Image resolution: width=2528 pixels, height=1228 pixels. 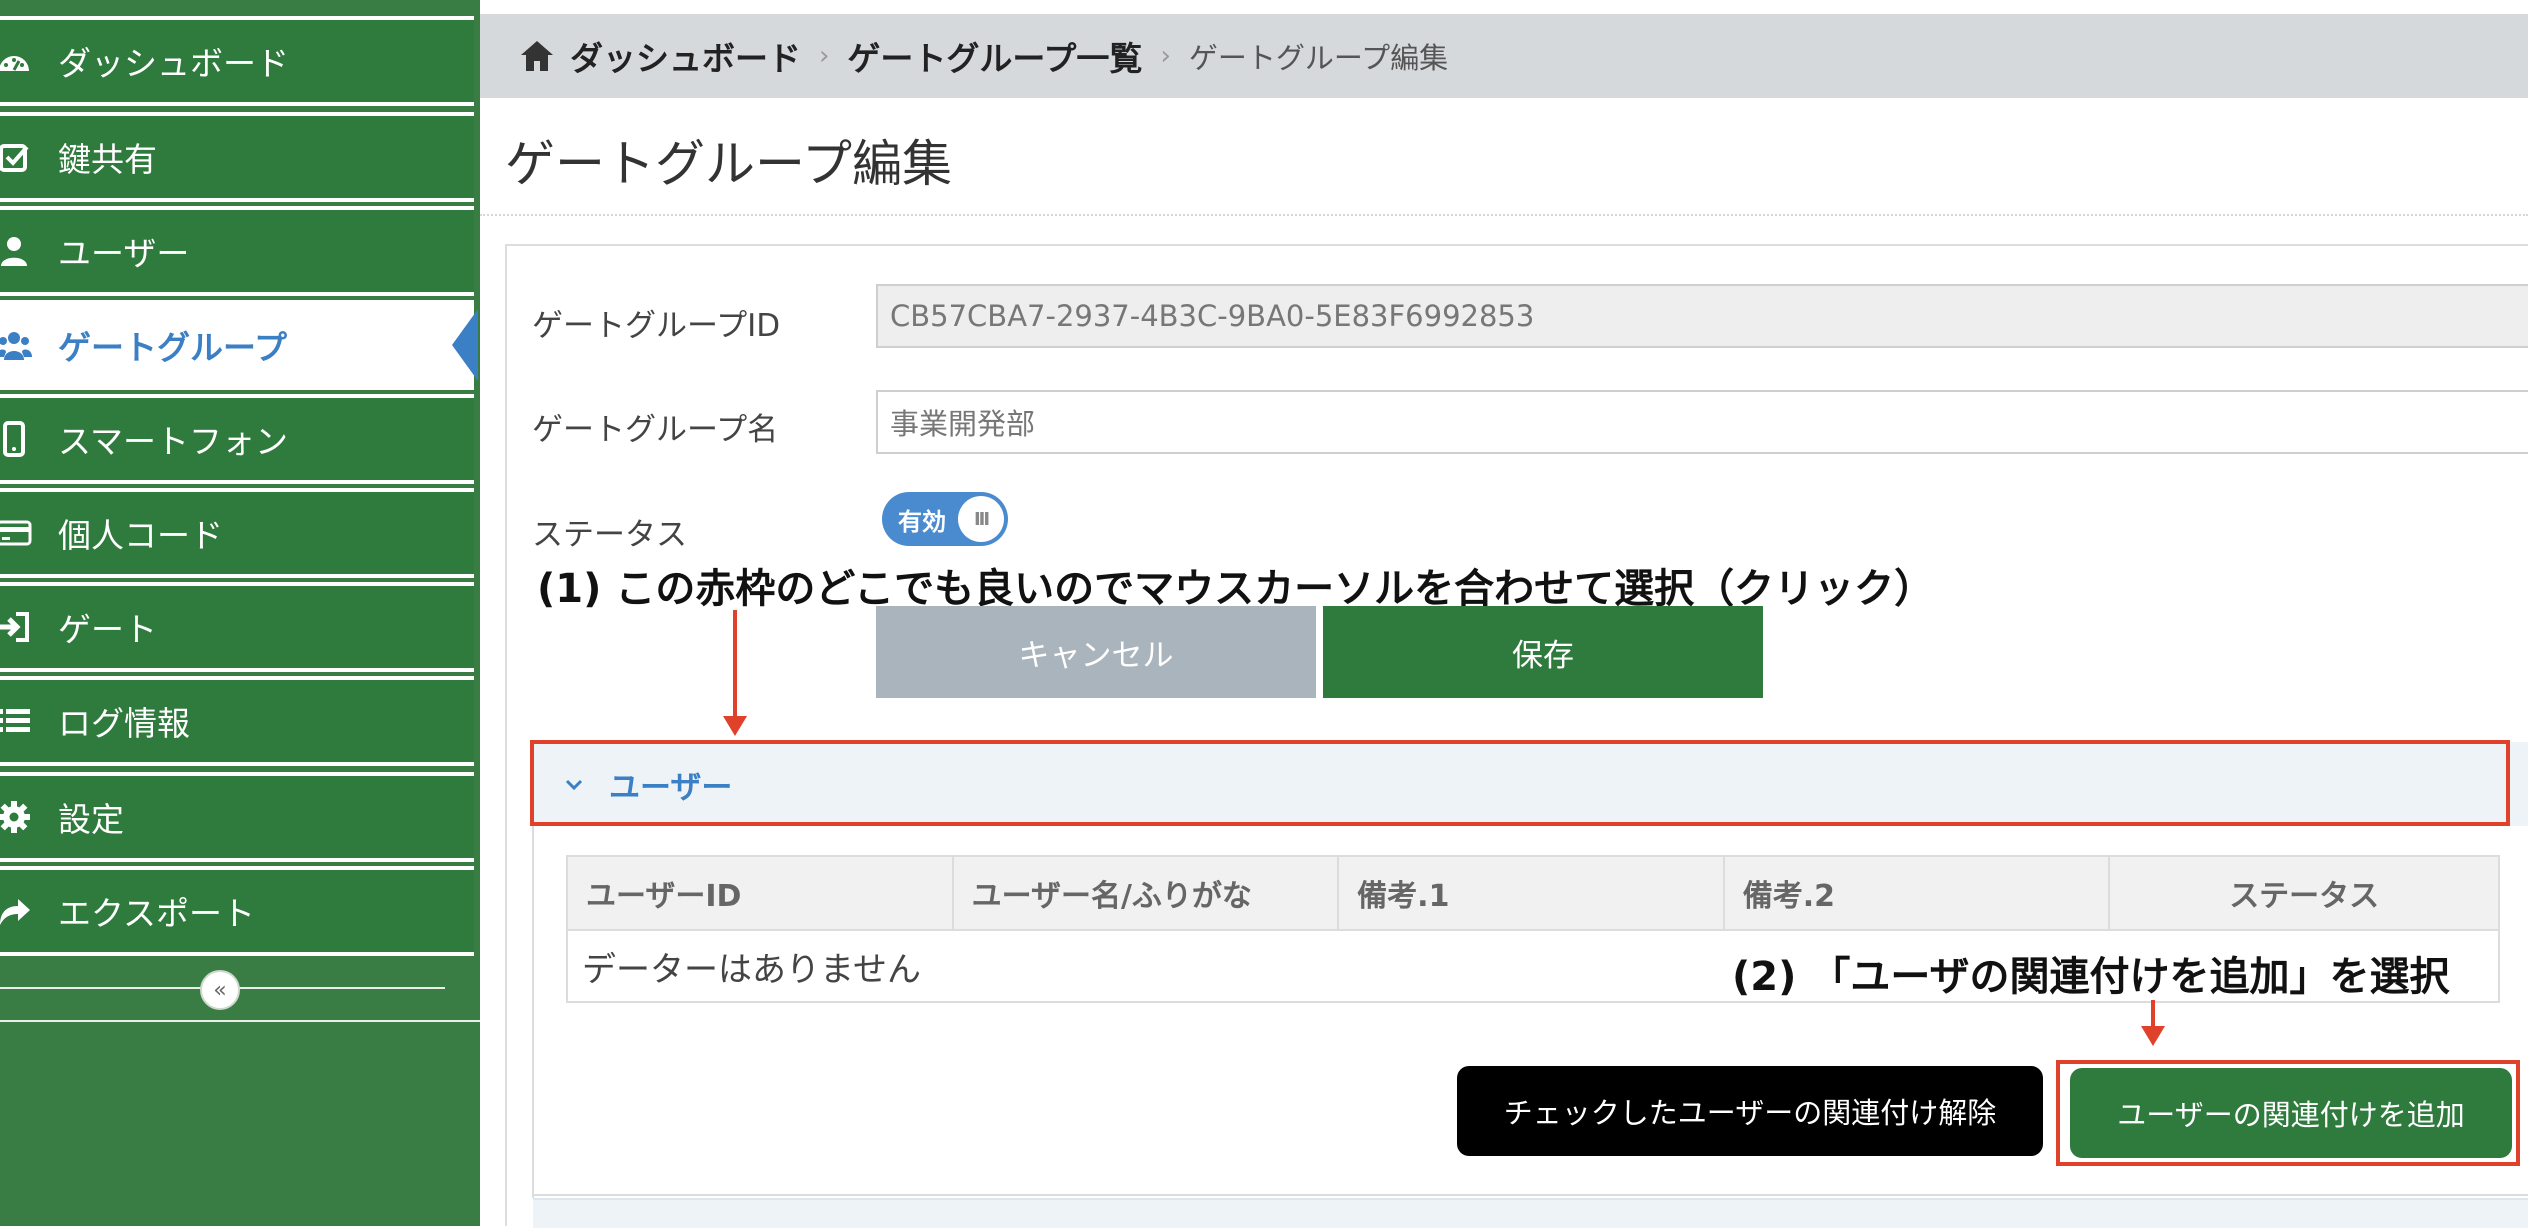 What do you see at coordinates (1916, 893) in the screenshot?
I see `column-header-note-2: 備考.2` at bounding box center [1916, 893].